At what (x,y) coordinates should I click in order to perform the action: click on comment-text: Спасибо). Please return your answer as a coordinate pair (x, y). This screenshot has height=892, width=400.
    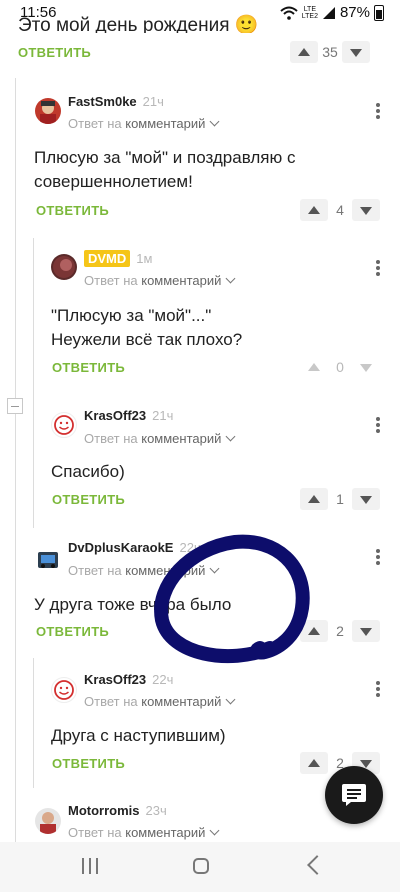
    Looking at the image, I should click on (88, 471).